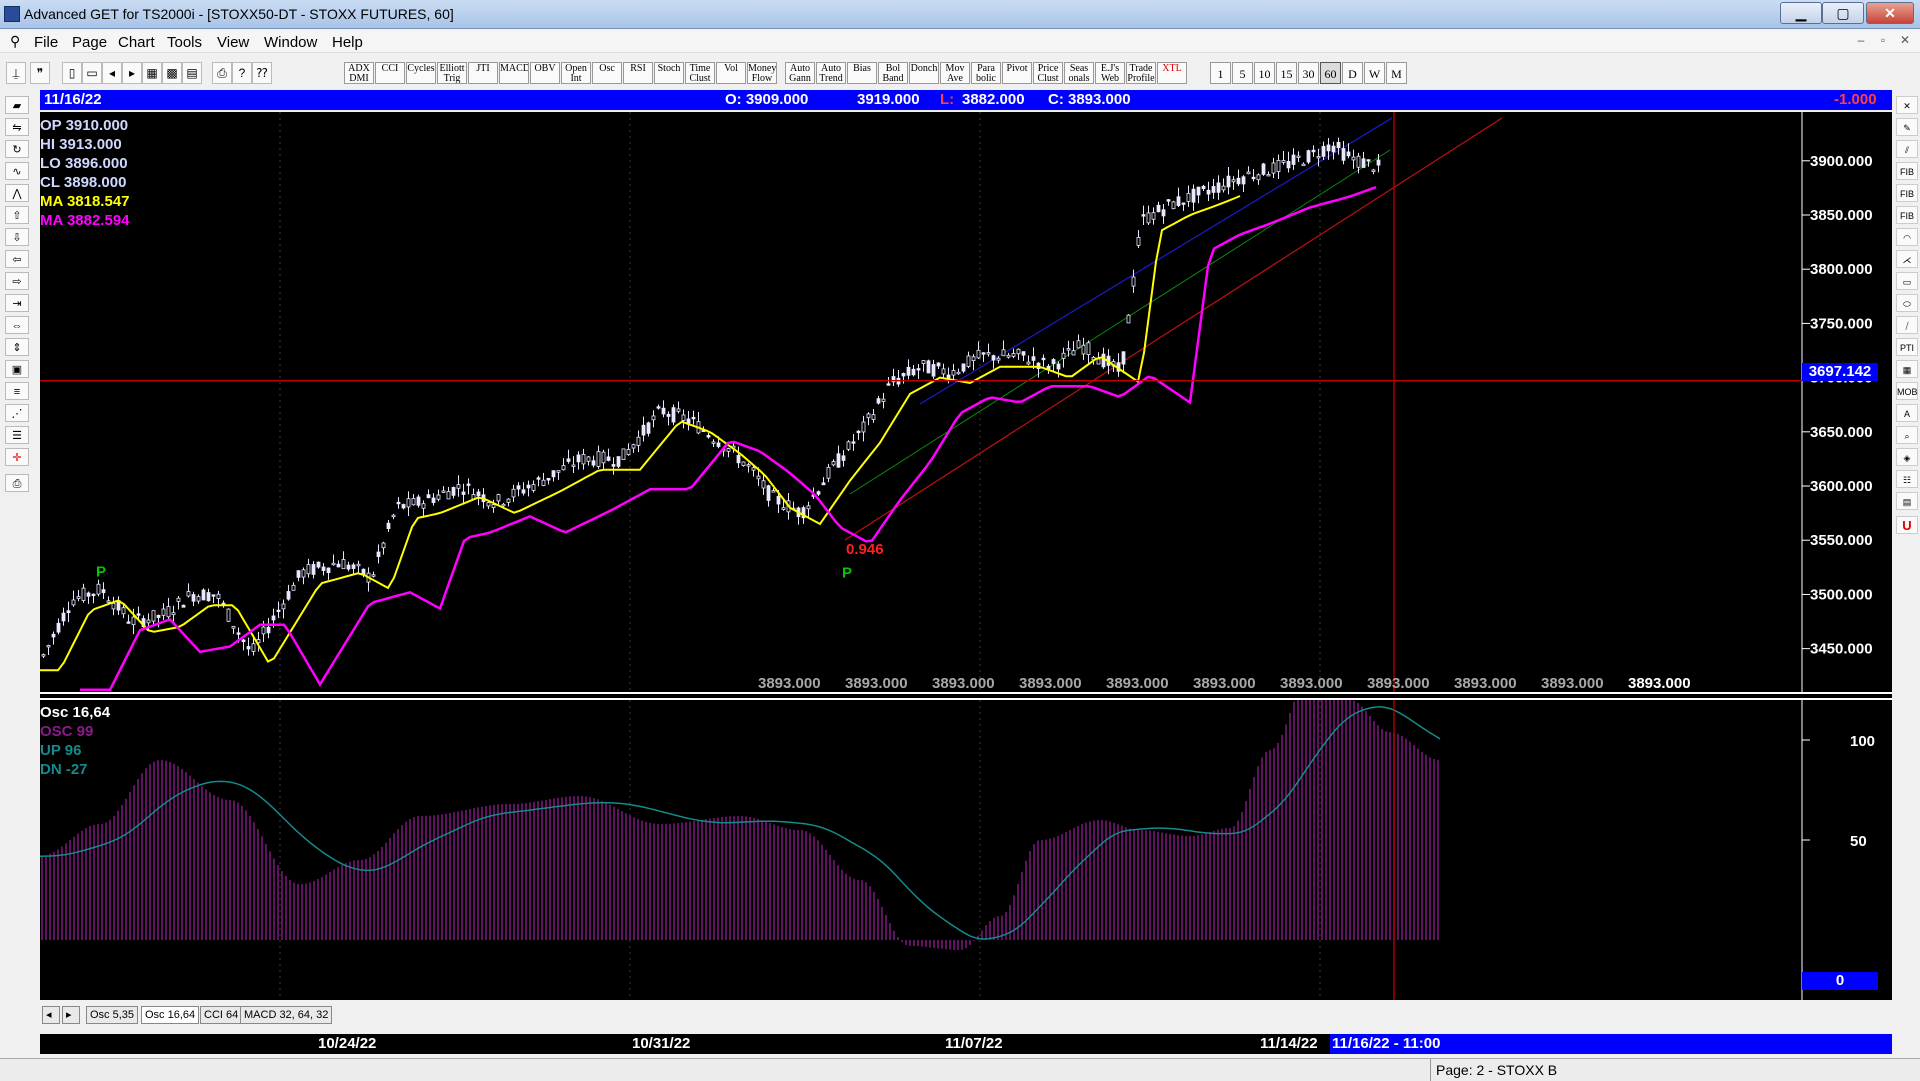  Describe the element at coordinates (1141, 73) in the screenshot. I see `study-button-trade-profile: Trade Profile` at that location.